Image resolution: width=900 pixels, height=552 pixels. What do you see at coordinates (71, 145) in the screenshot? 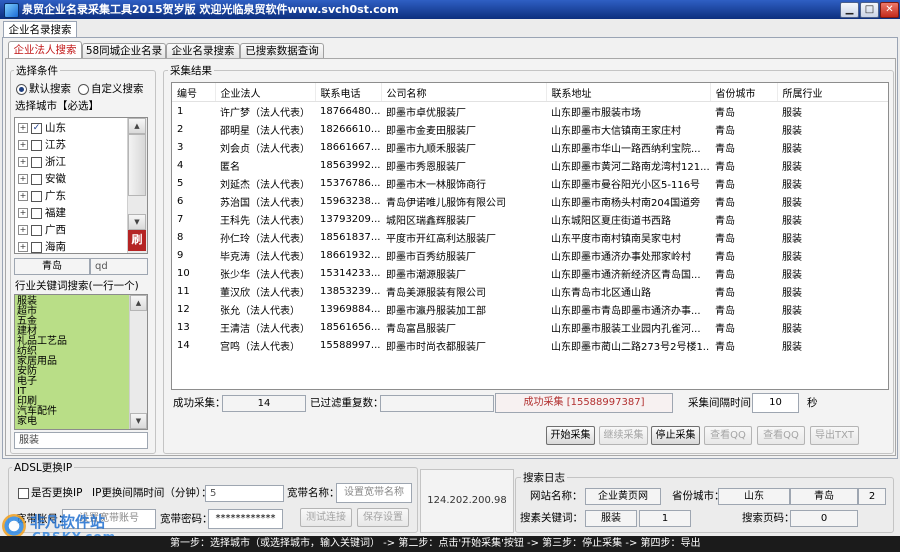
I see `city-item: + 江苏` at bounding box center [71, 145].